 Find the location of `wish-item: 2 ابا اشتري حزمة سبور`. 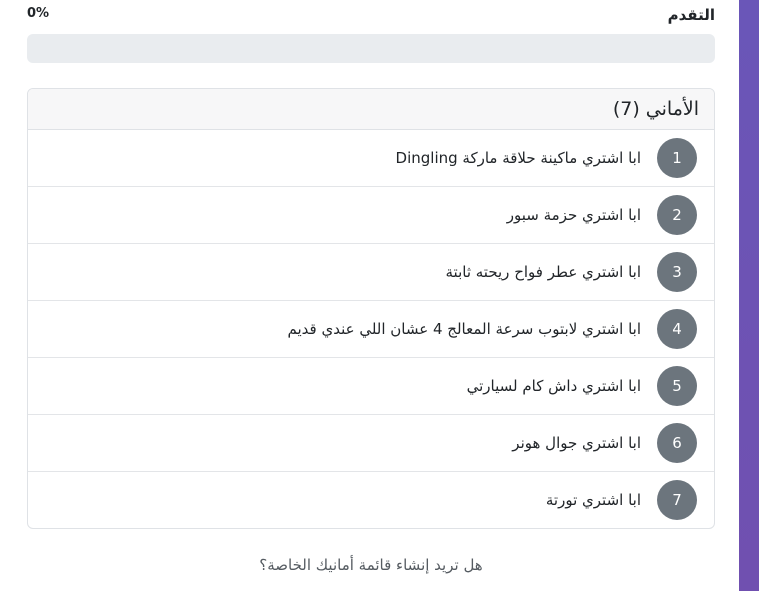

wish-item: 2 ابا اشتري حزمة سبور is located at coordinates (371, 215).